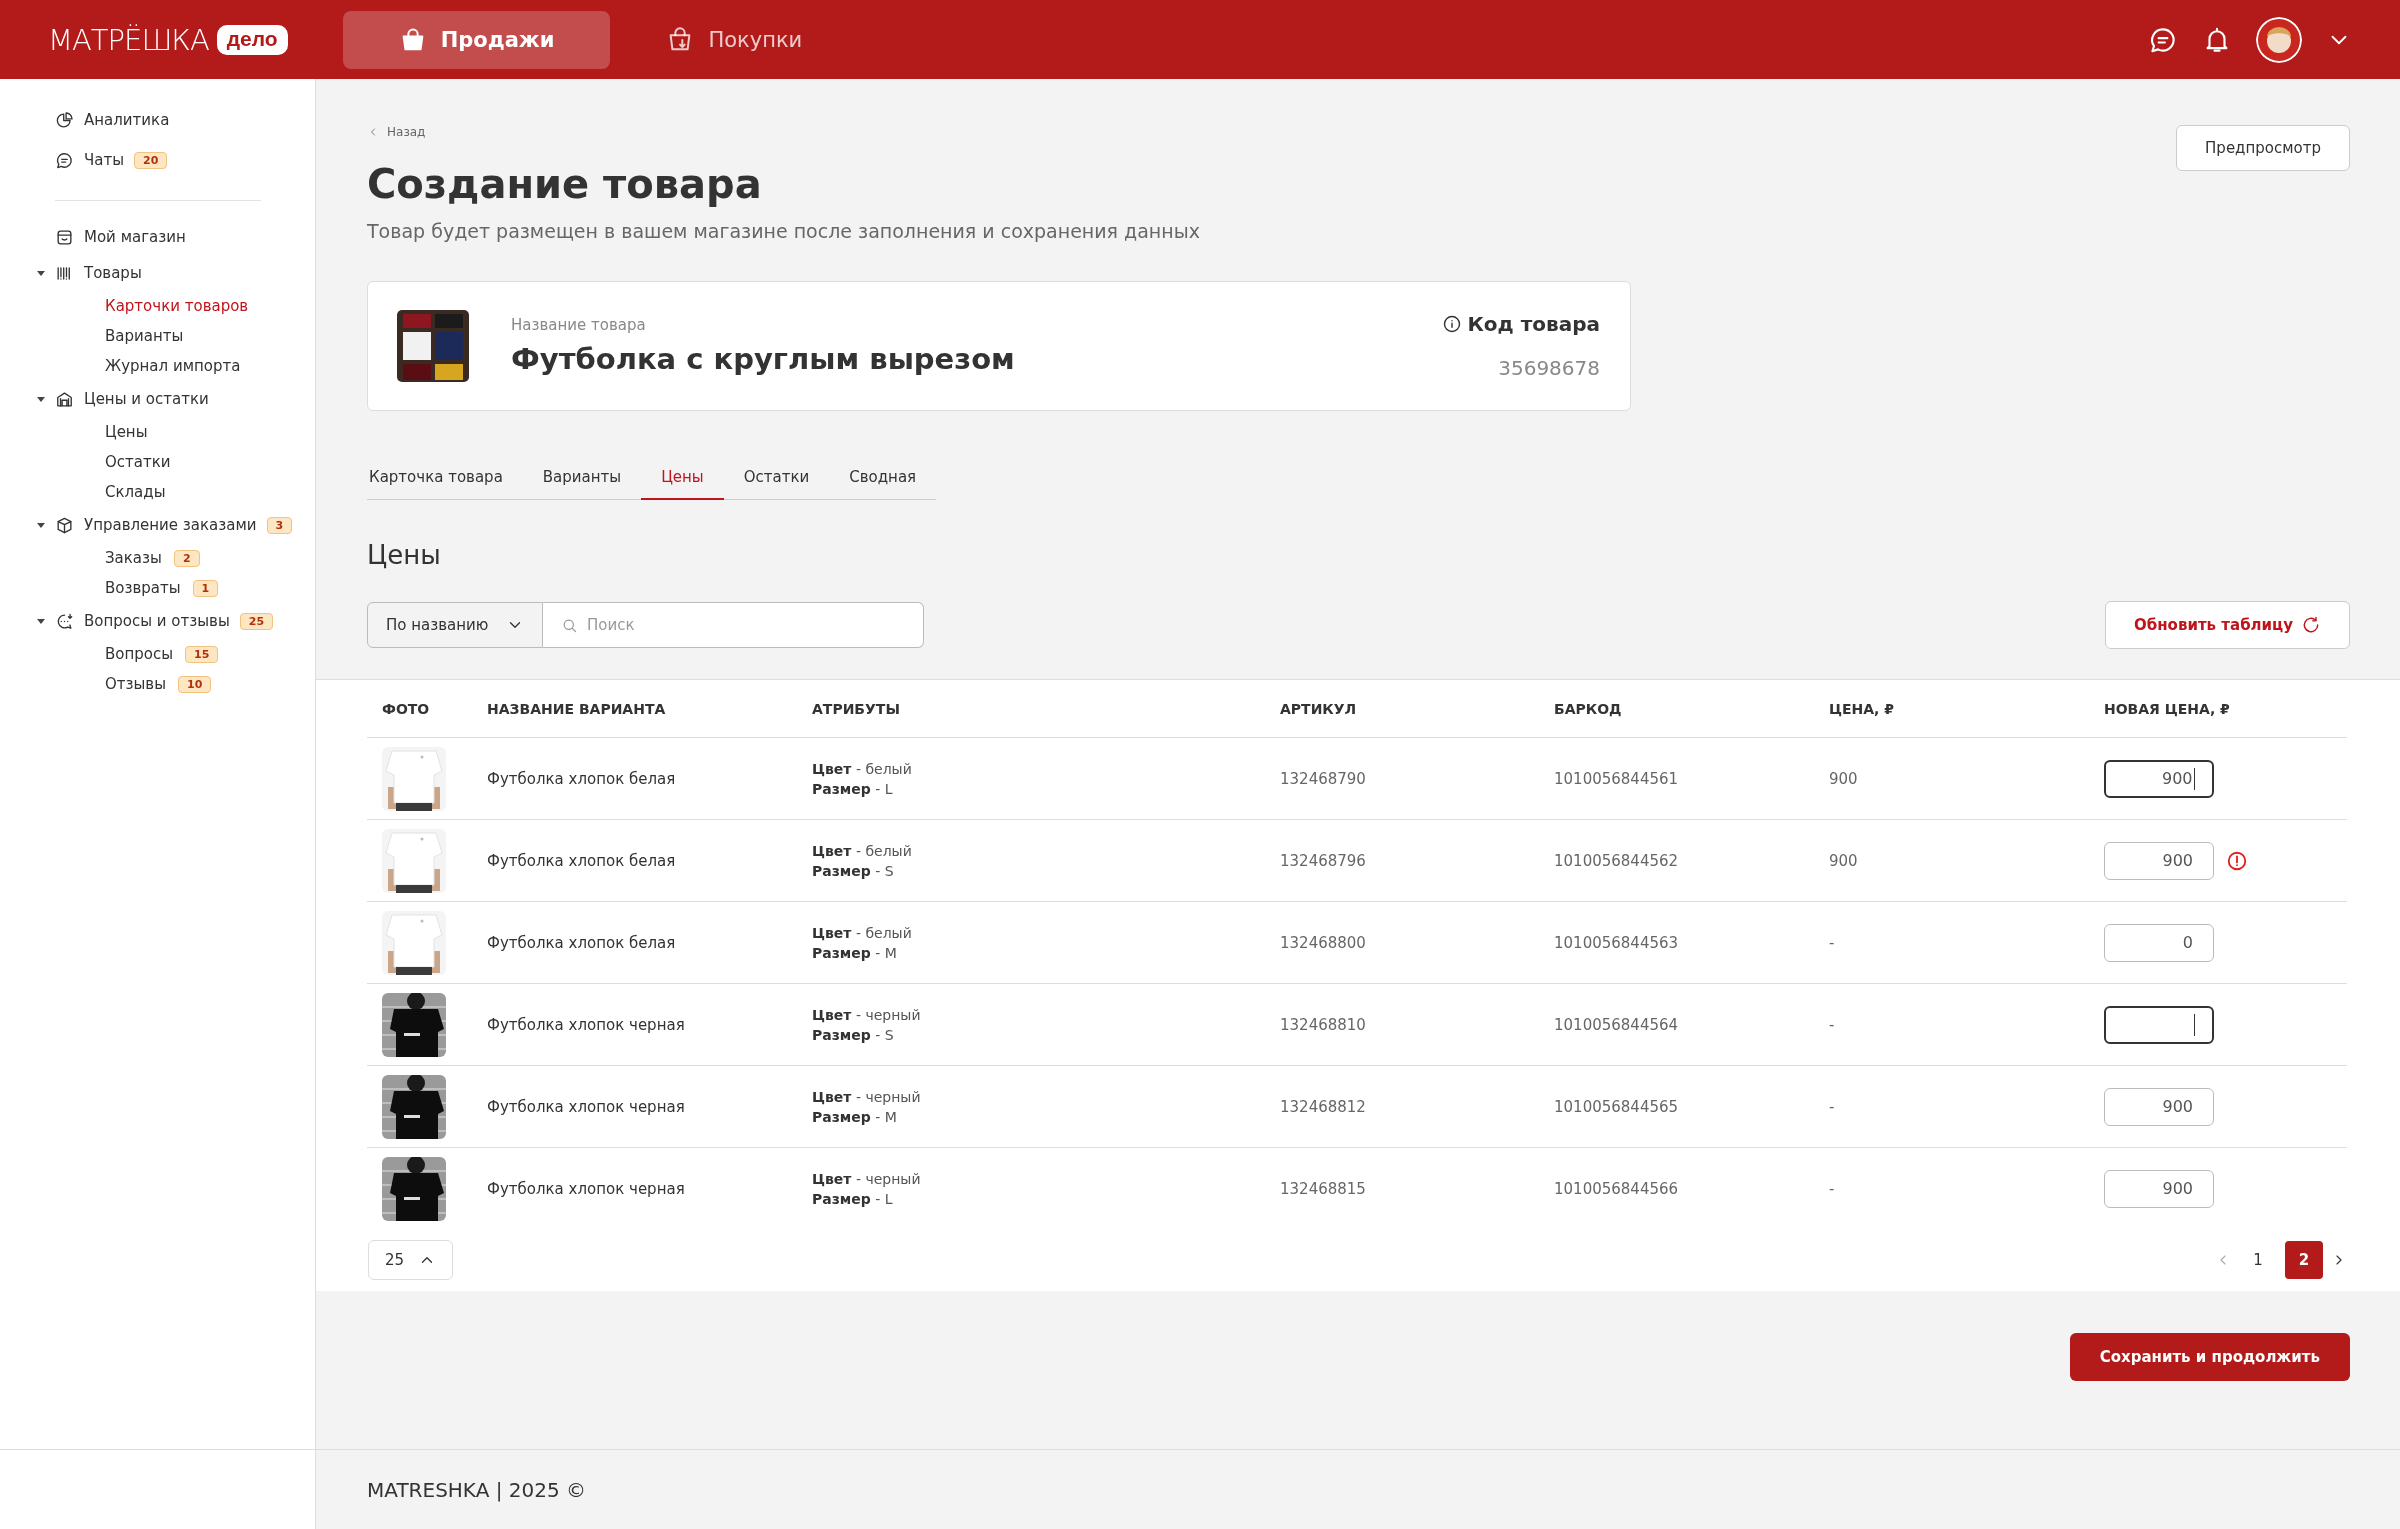 Image resolution: width=2400 pixels, height=1529 pixels. I want to click on pie-chart-icon, so click(64, 120).